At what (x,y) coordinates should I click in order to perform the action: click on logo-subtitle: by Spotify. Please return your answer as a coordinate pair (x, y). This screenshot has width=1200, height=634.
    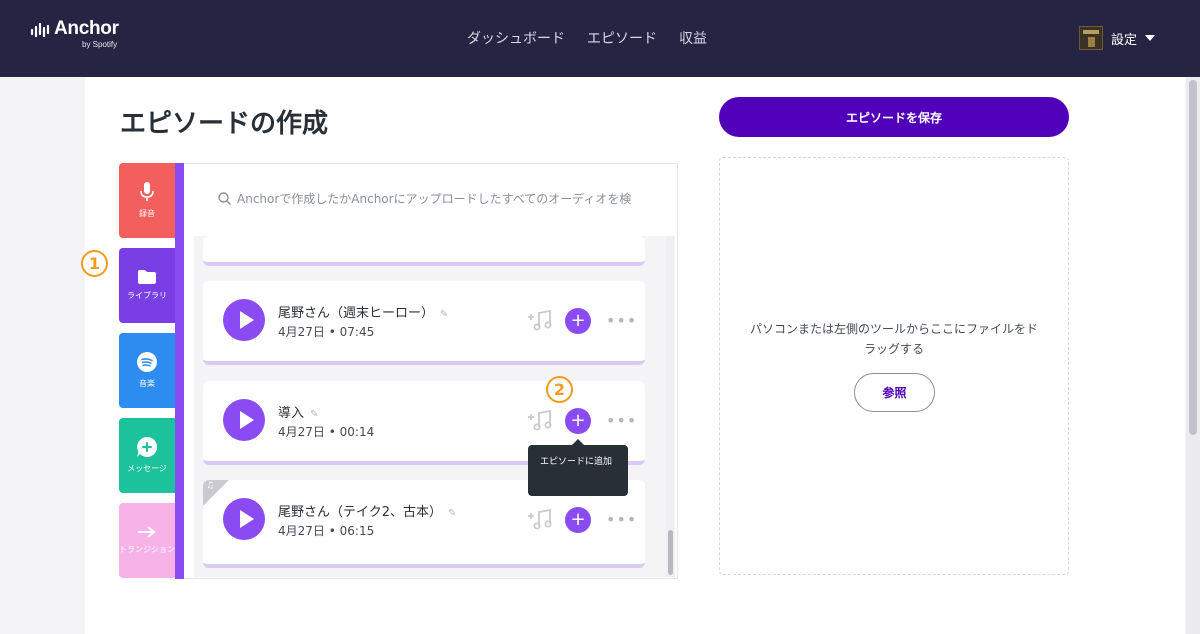
    Looking at the image, I should click on (100, 44).